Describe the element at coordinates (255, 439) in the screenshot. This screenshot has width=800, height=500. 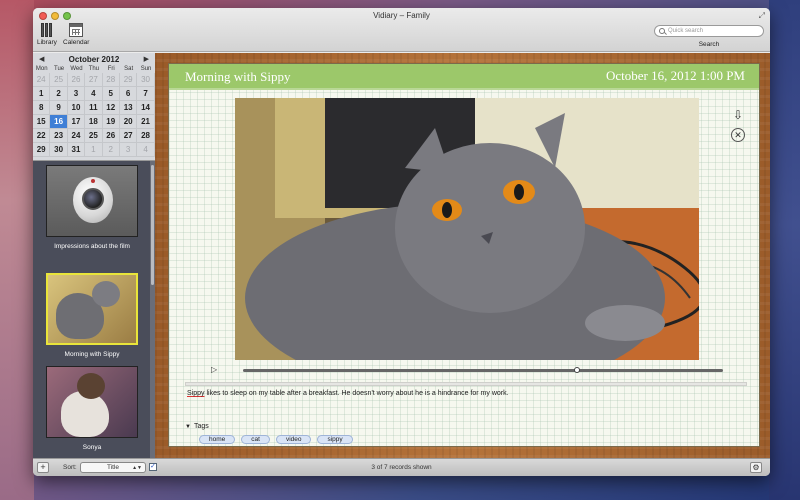
I see `tag-token: cat` at that location.